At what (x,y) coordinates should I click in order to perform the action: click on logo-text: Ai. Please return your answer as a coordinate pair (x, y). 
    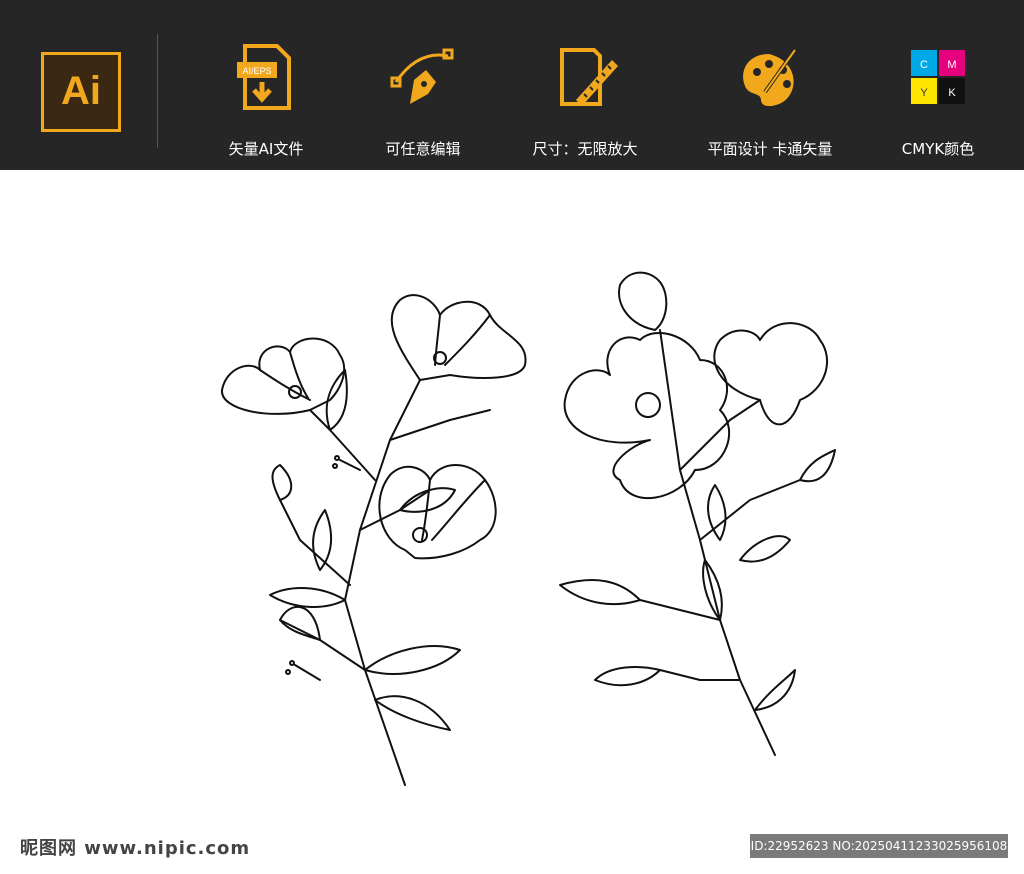
    Looking at the image, I should click on (81, 91).